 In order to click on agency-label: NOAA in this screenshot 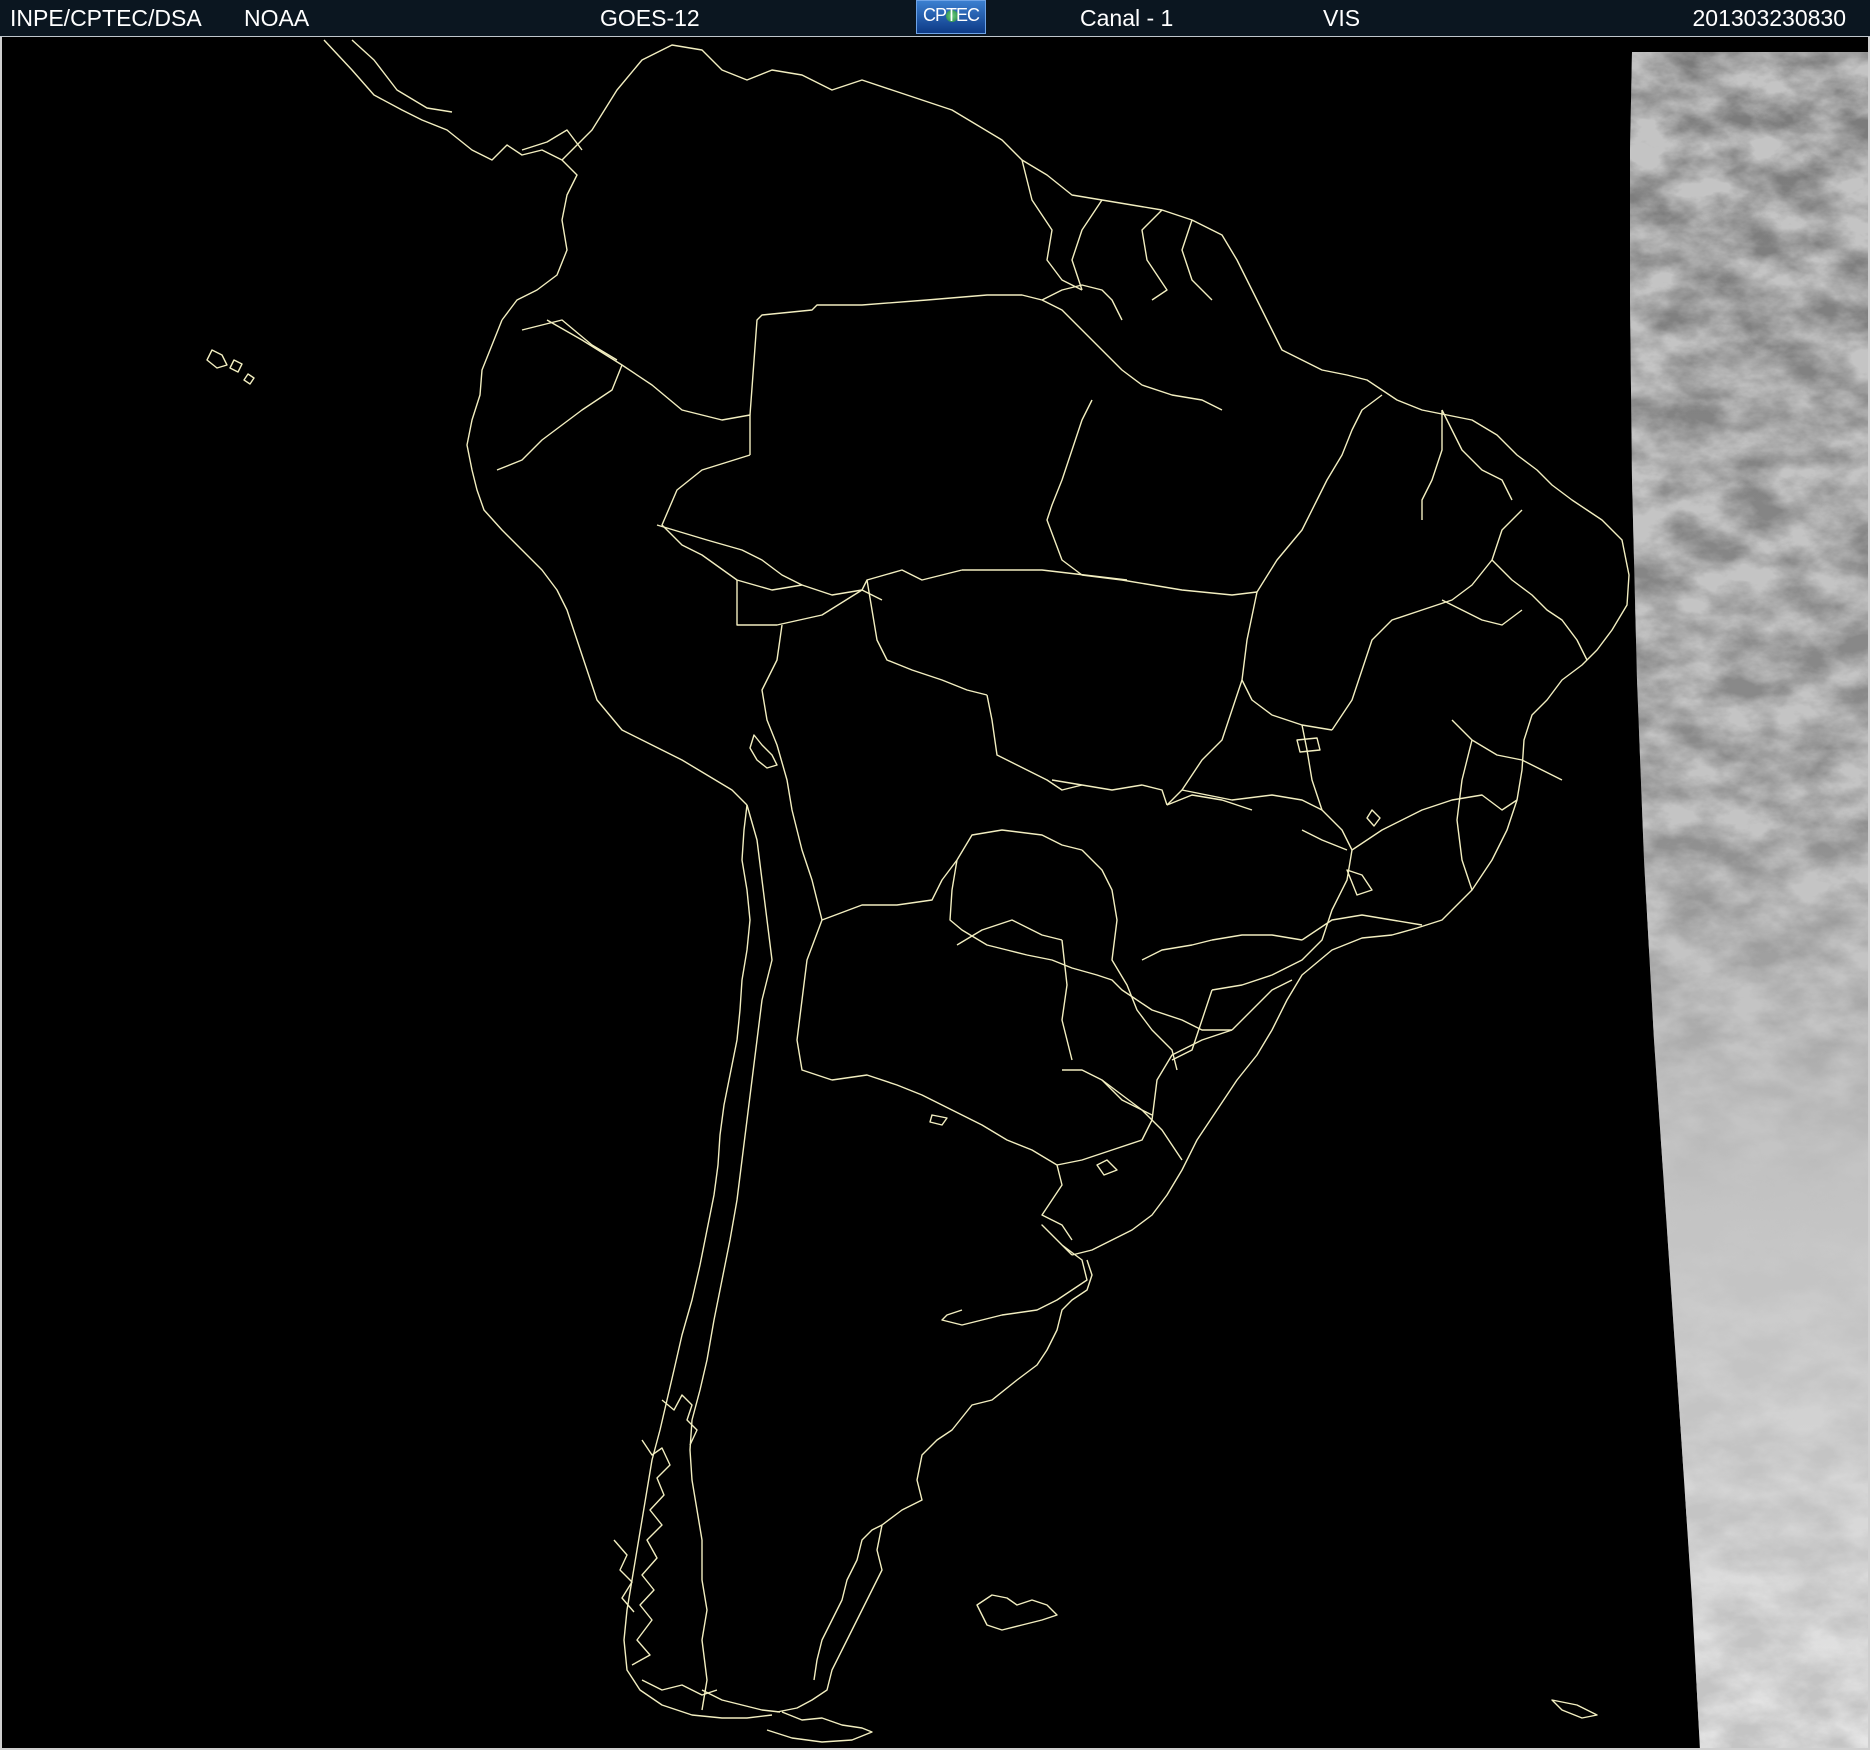, I will do `click(277, 18)`.